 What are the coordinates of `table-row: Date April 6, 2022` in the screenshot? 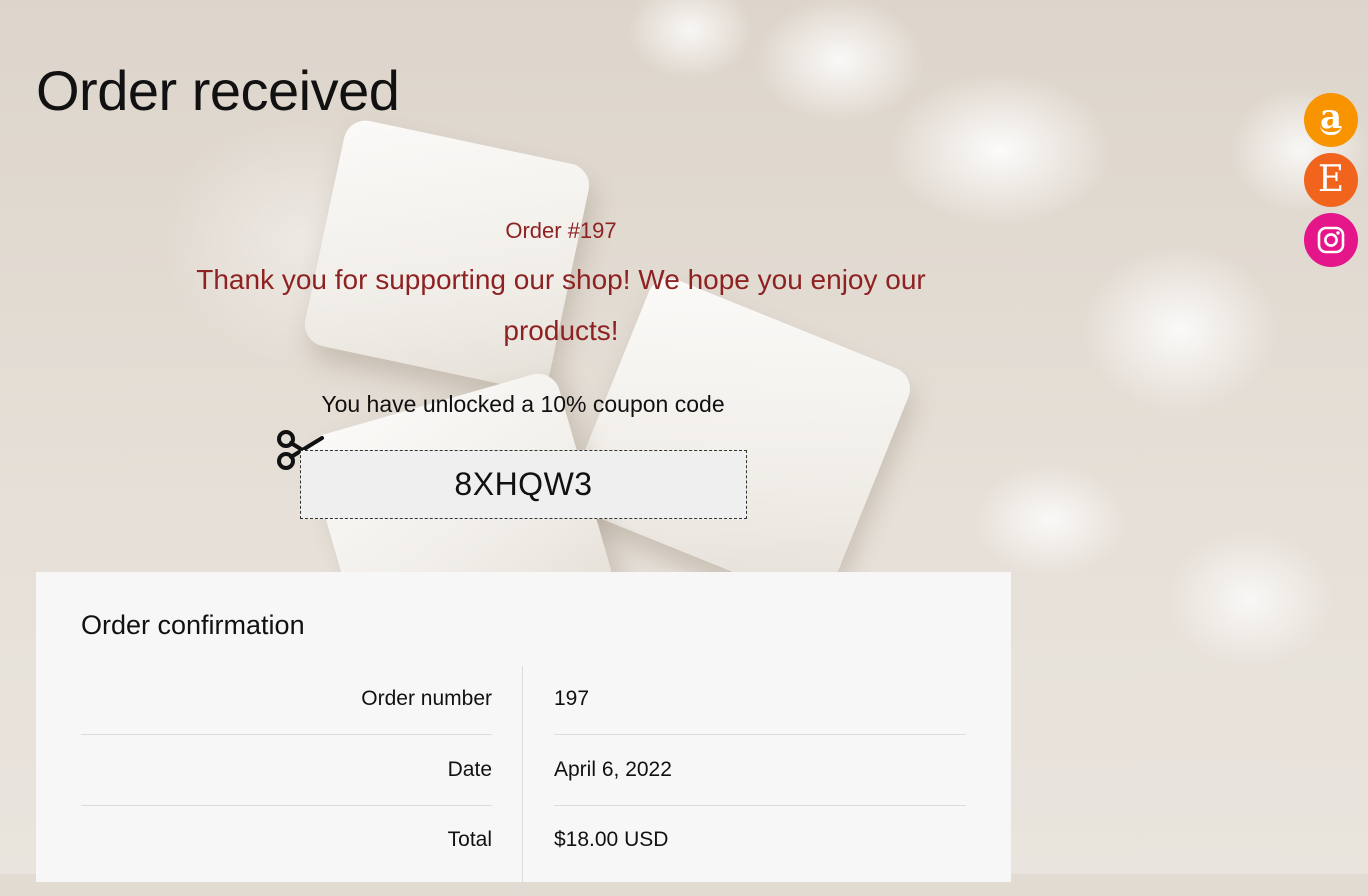 It's located at (523, 770).